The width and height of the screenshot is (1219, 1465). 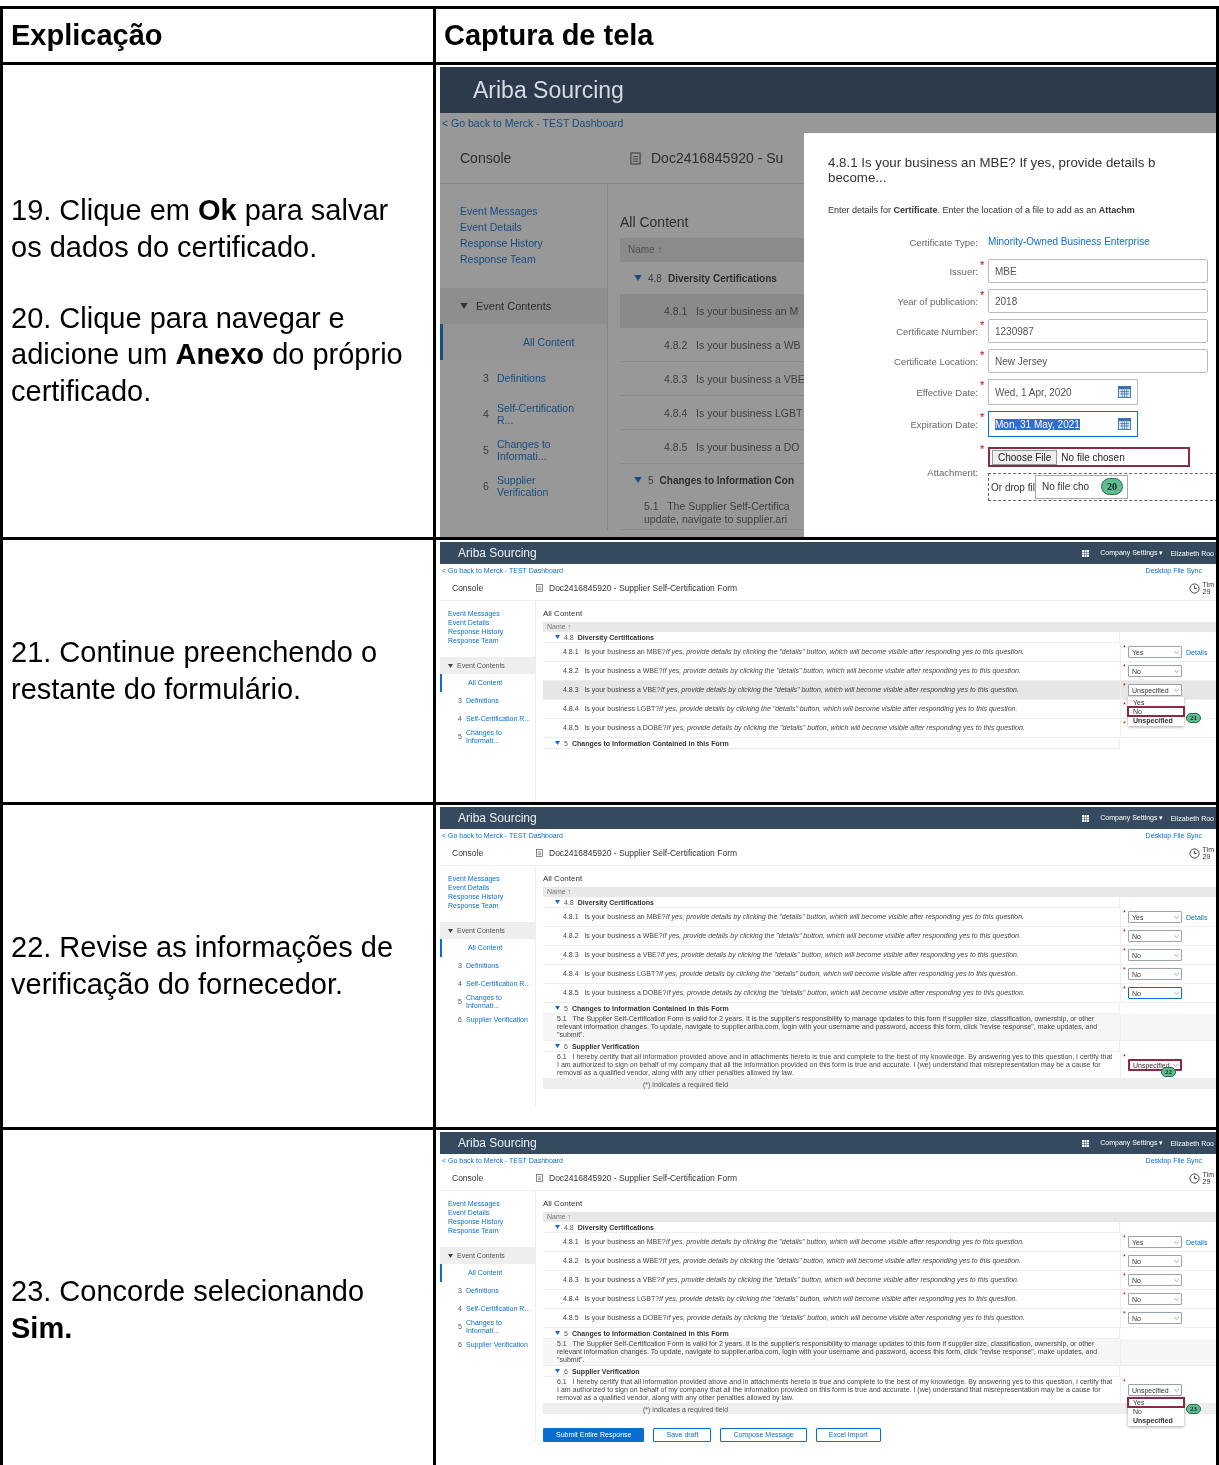 I want to click on instruction-text: 19. Clique em Ok para salvar os dados do certificado., so click(x=200, y=228).